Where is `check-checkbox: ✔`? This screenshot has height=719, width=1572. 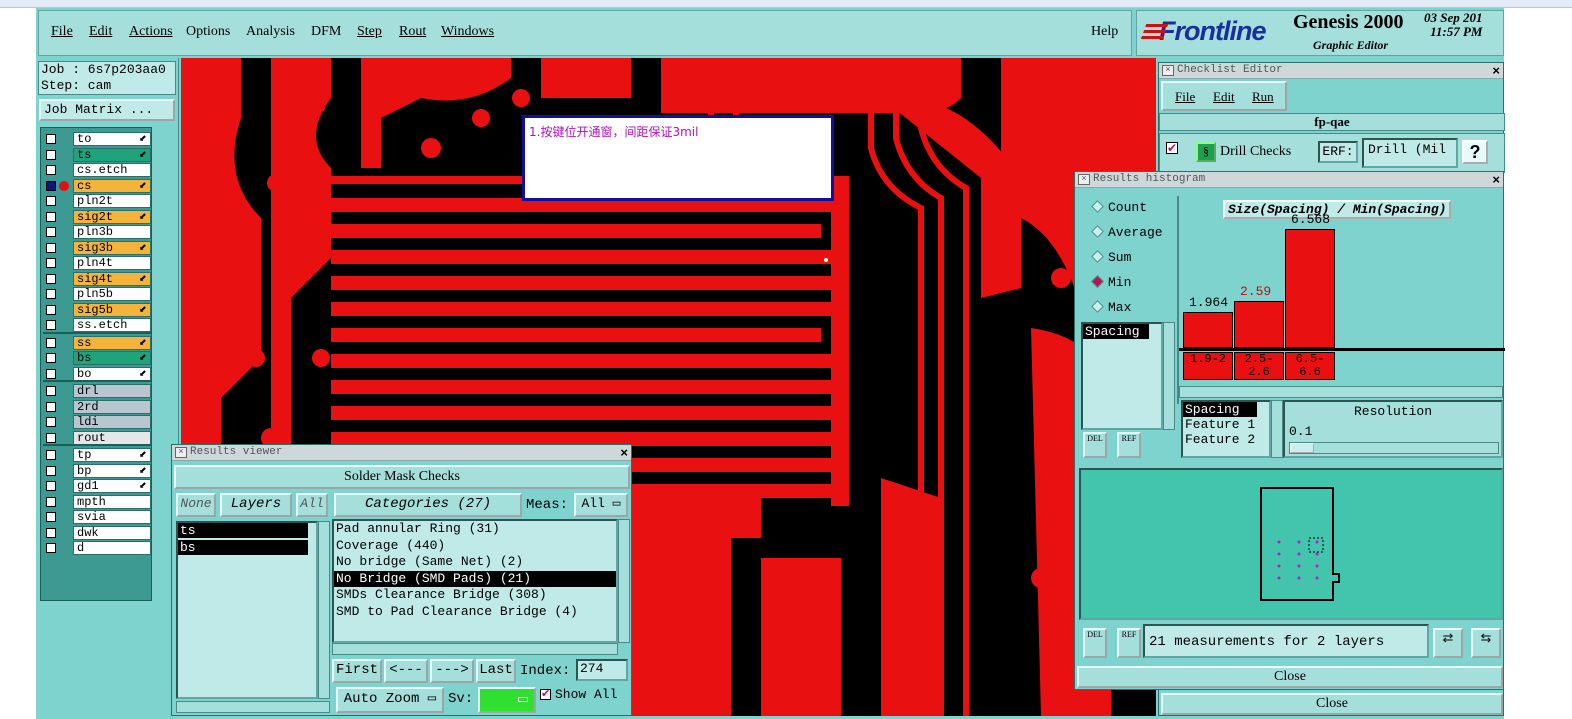
check-checkbox: ✔ is located at coordinates (1172, 148).